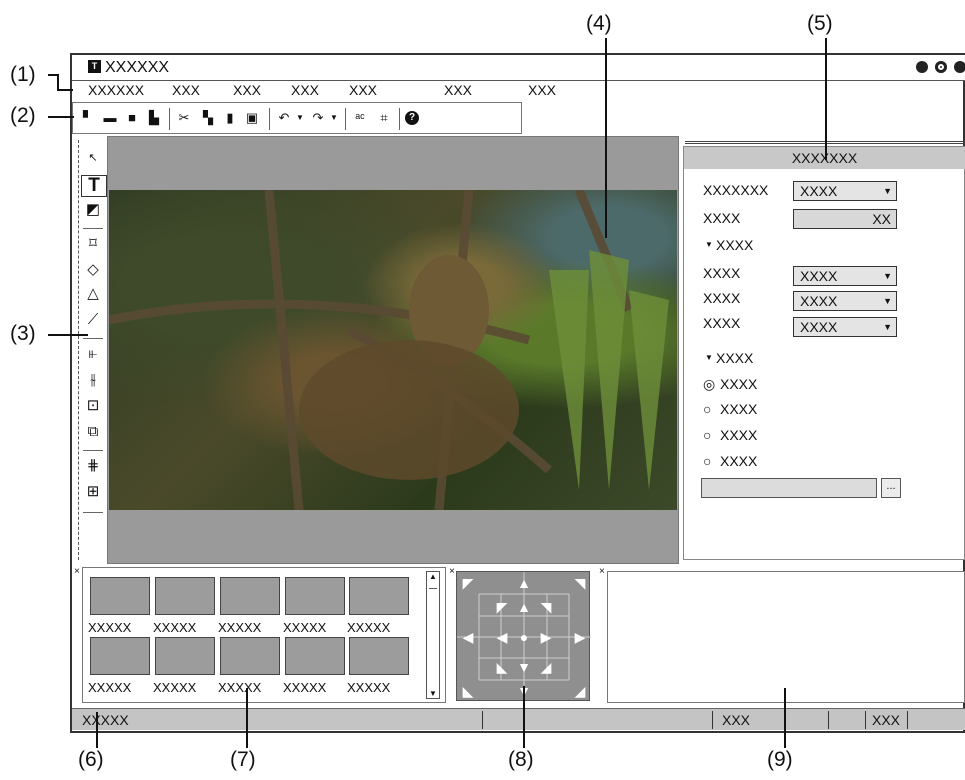 Image resolution: width=965 pixels, height=780 pixels. Describe the element at coordinates (132, 118) in the screenshot. I see `save-icon: ■` at that location.